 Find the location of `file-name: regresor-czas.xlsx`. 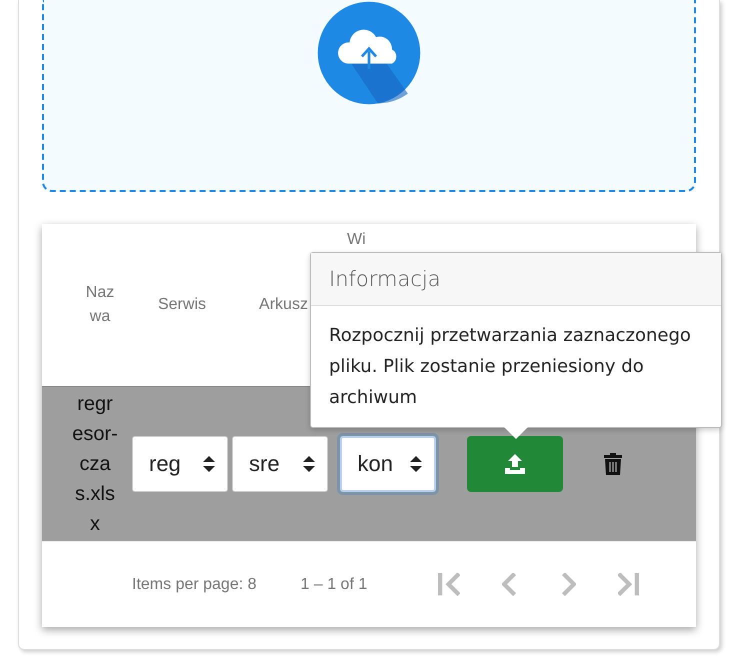

file-name: regresor-czas.xlsx is located at coordinates (95, 464).